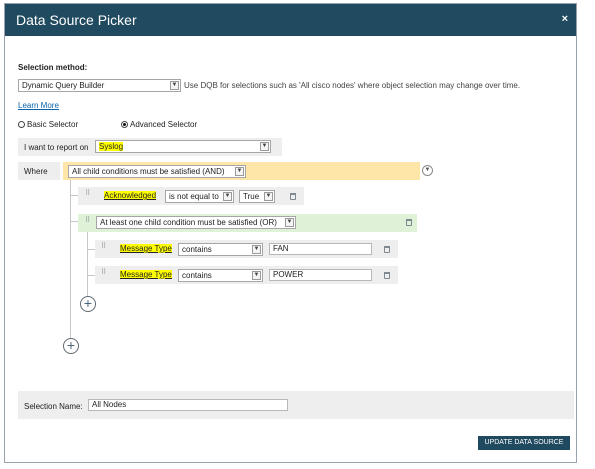  I want to click on advanced-selector-label: Advanced Selector, so click(164, 124).